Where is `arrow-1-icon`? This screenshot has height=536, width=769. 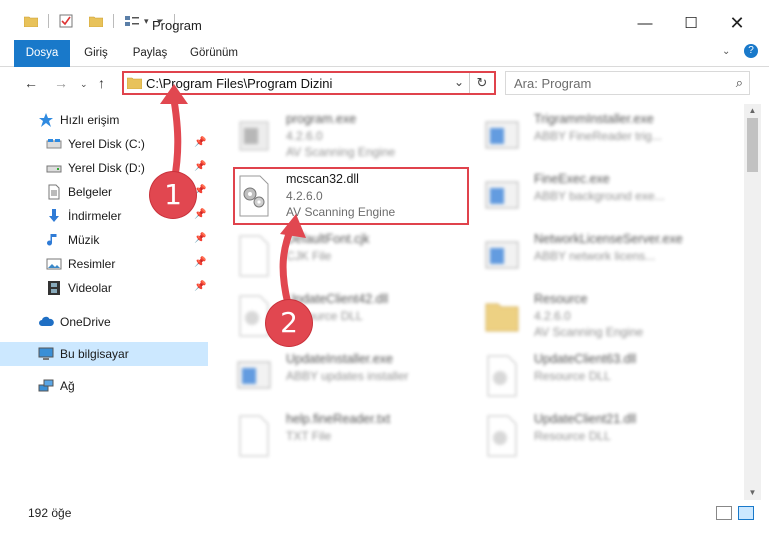
arrow-1-icon is located at coordinates (176, 141).